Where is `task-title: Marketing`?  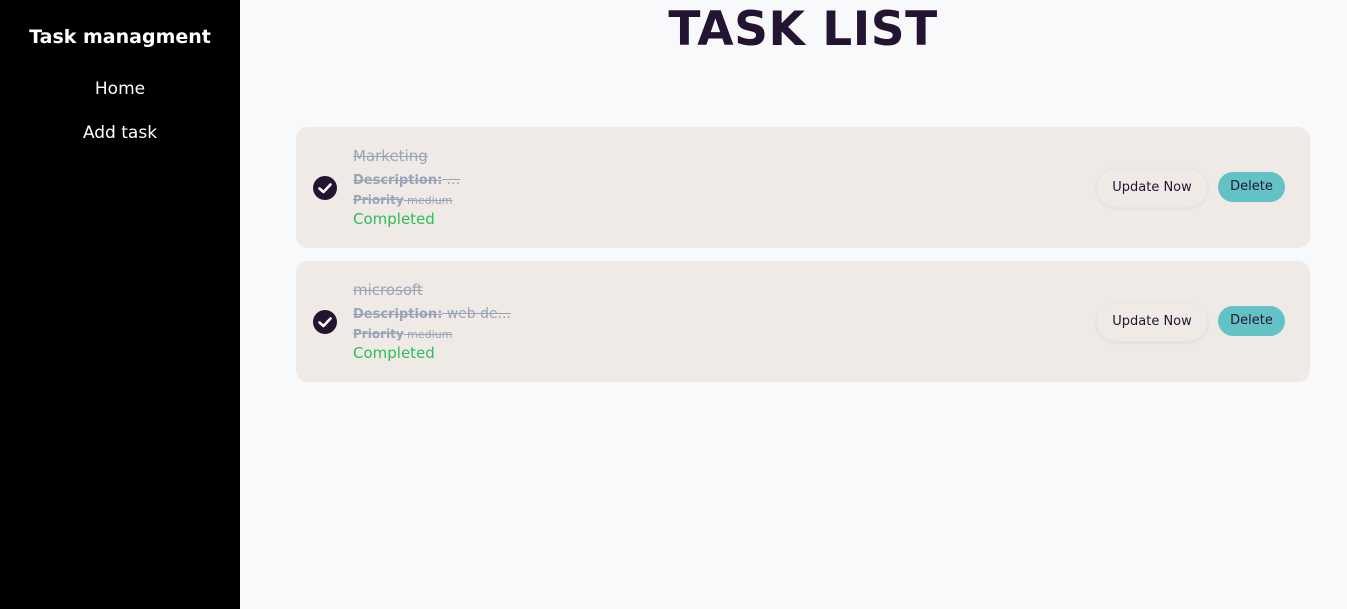
task-title: Marketing is located at coordinates (390, 156).